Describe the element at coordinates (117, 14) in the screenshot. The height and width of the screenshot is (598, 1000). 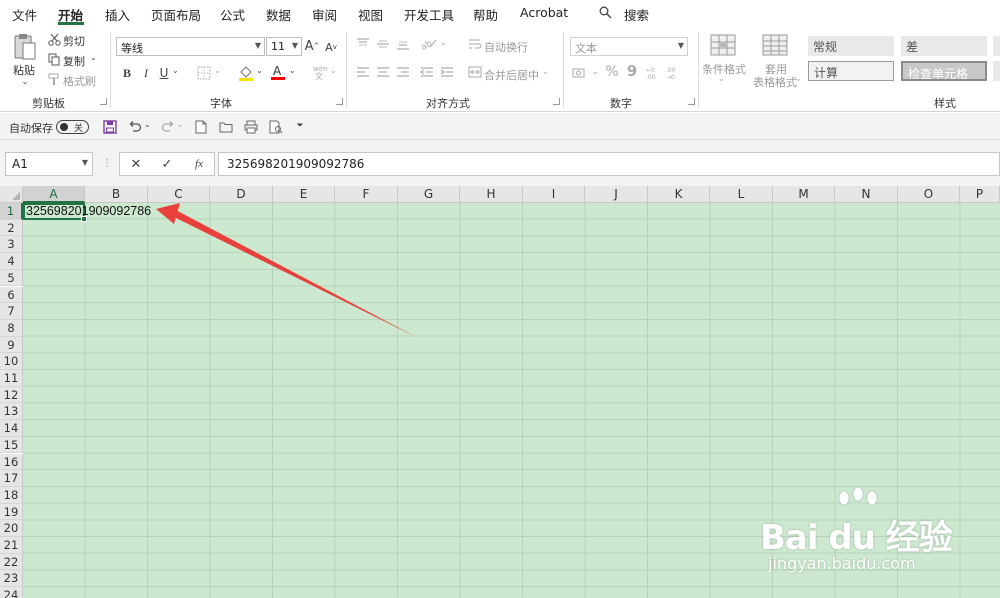
I see `tab-insert: 插入` at that location.